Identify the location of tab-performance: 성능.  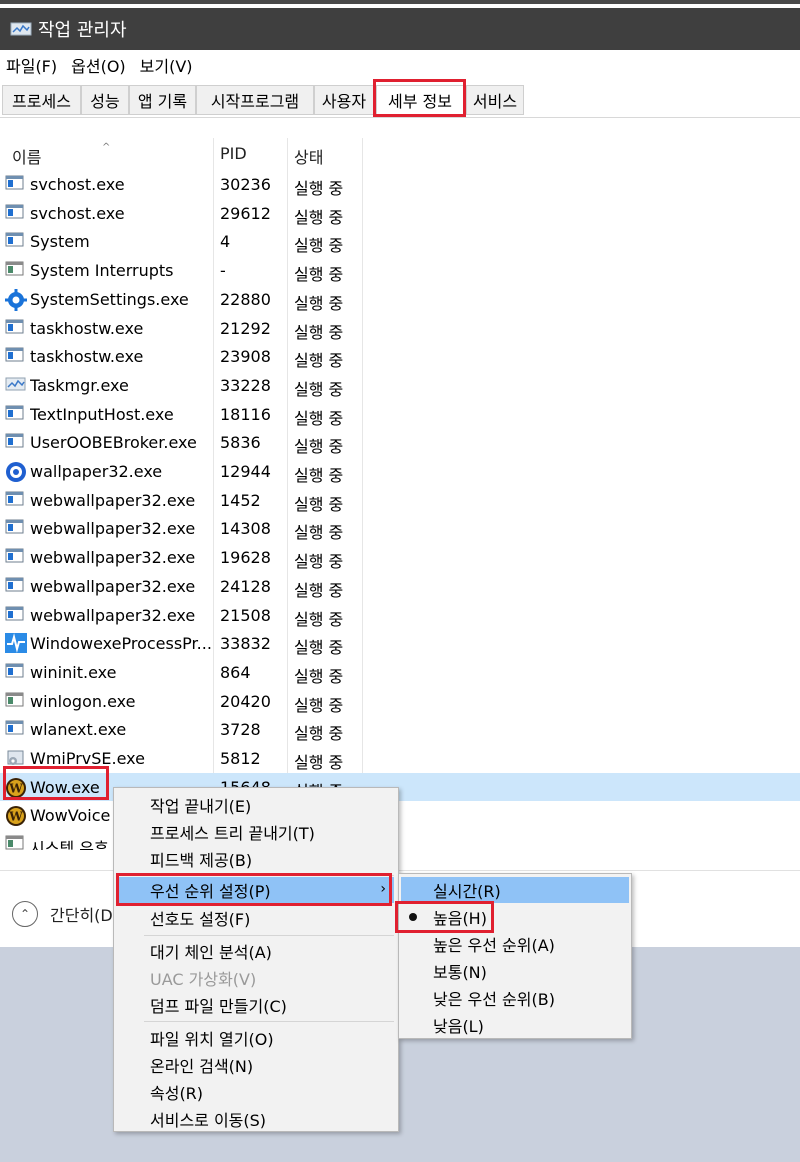
(105, 100).